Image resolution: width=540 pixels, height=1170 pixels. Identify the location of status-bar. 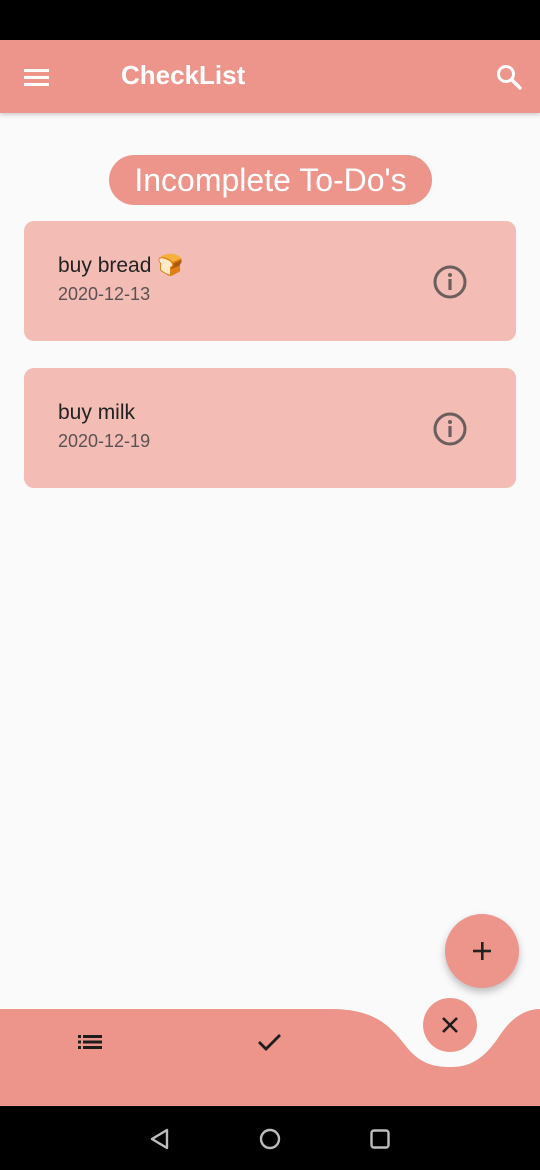
(270, 20).